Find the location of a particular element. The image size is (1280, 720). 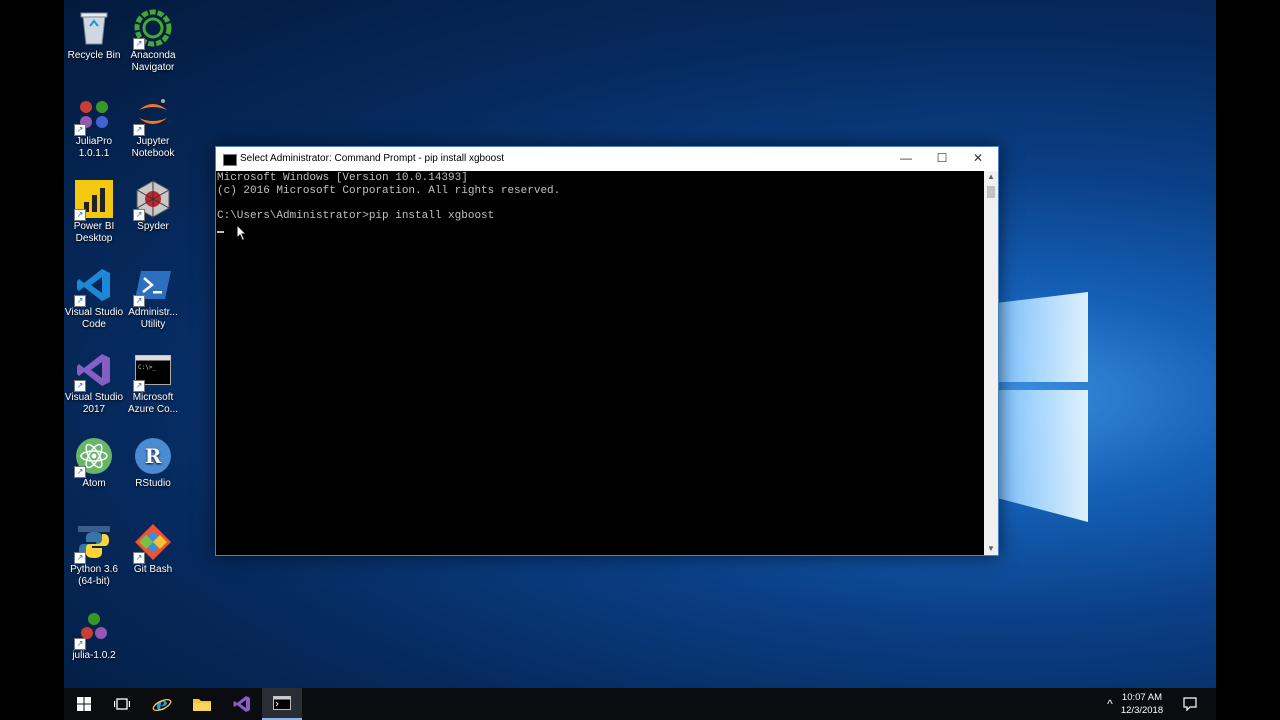

desktop-icon-label: Visual Studio 2017 is located at coordinates (94, 403).